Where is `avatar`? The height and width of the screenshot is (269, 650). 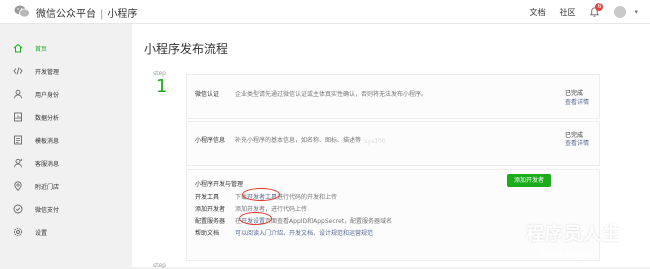
avatar is located at coordinates (620, 12).